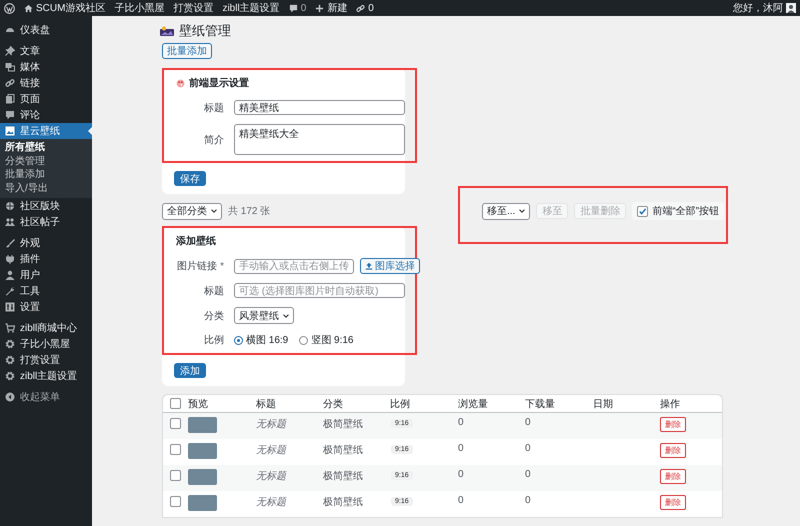  Describe the element at coordinates (540, 404) in the screenshot. I see `column-header: 下载量` at that location.